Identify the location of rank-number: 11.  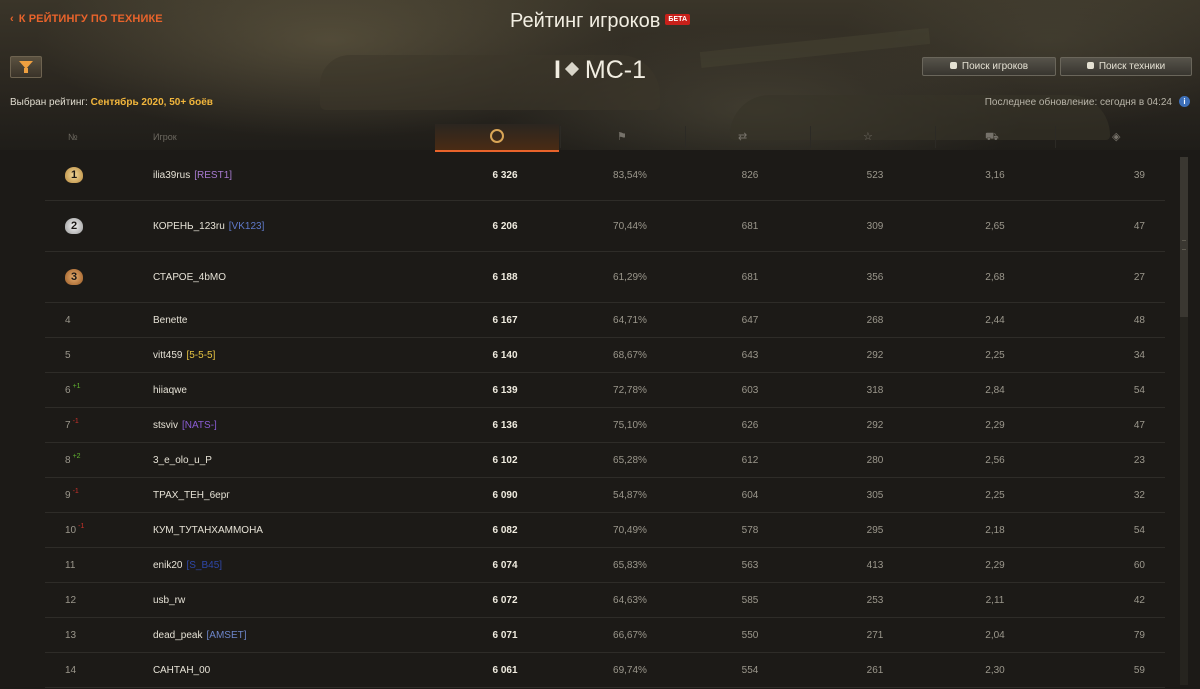
(70, 565).